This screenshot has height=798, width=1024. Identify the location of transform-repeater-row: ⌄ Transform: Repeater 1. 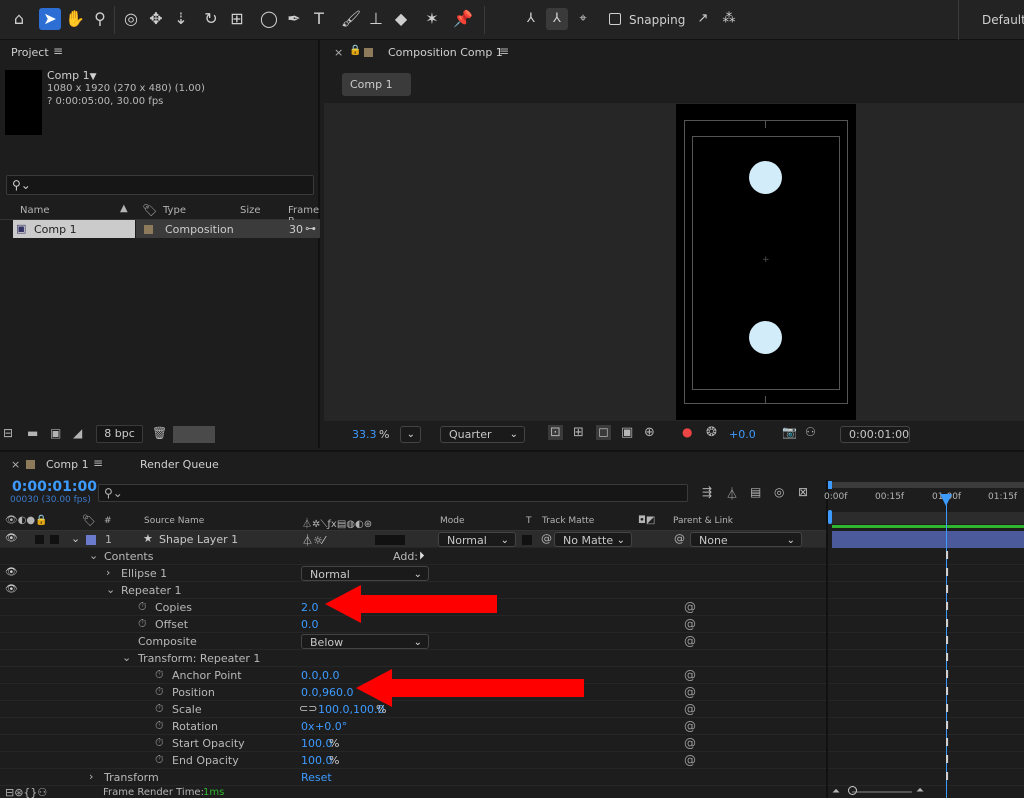
(413, 658).